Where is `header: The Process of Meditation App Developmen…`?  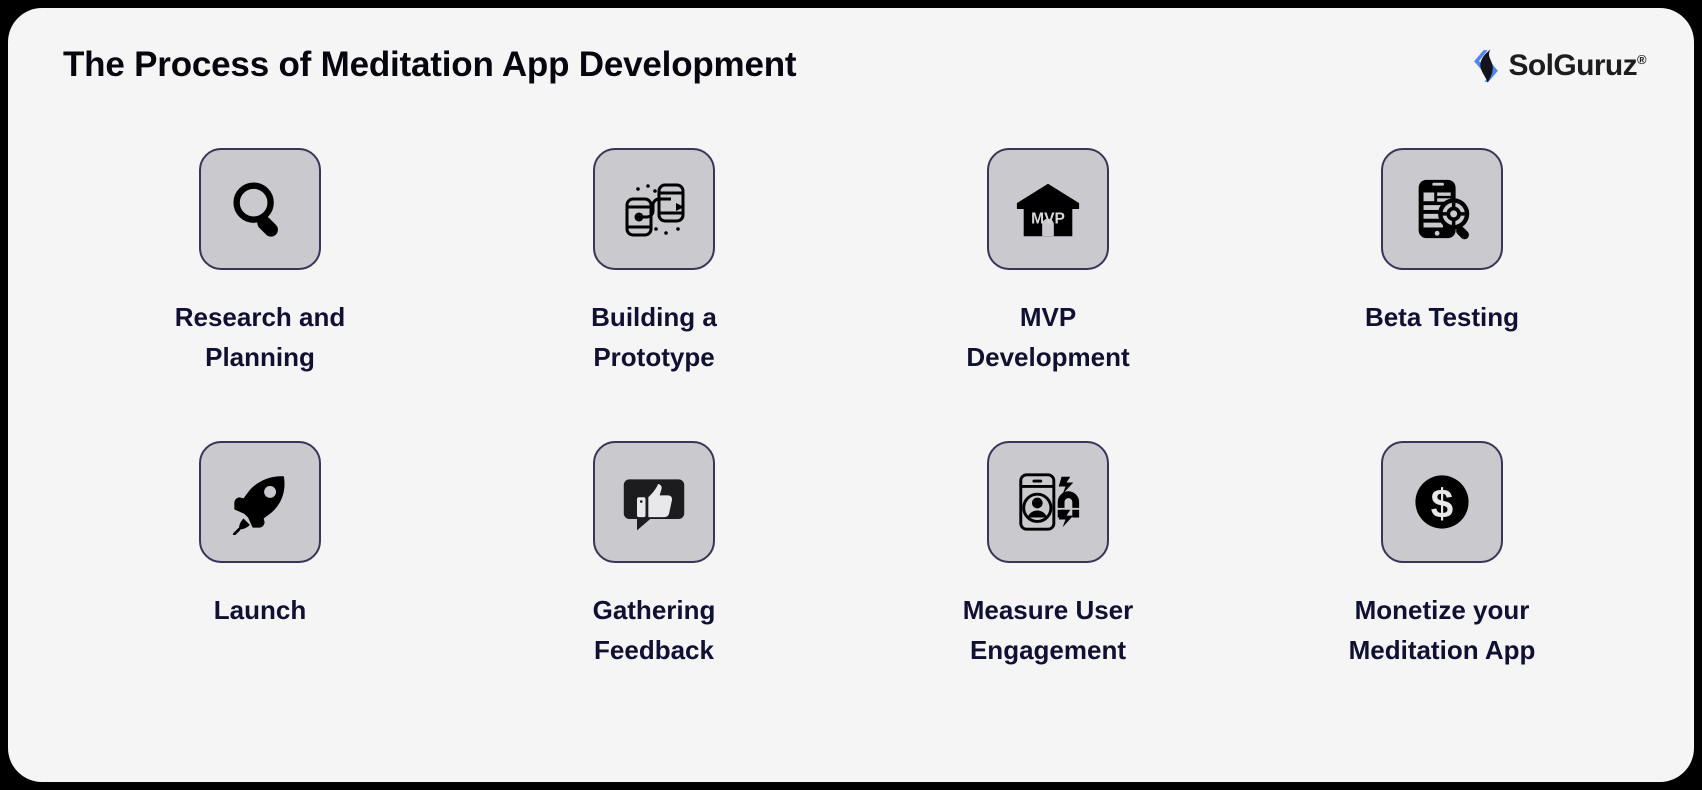
header: The Process of Meditation App Developmen… is located at coordinates (851, 63).